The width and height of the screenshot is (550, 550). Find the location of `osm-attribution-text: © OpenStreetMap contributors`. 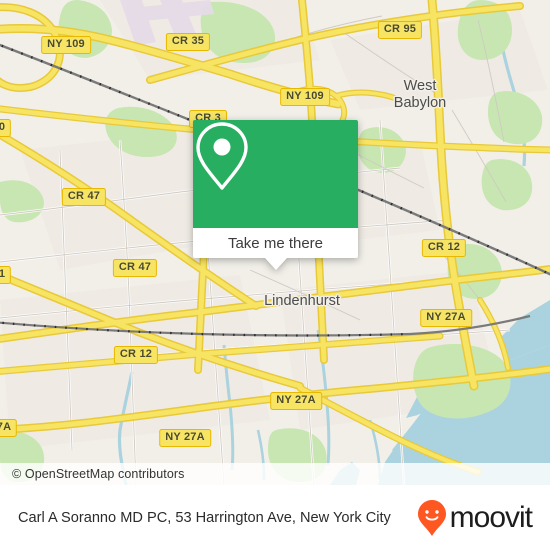

osm-attribution-text: © OpenStreetMap contributors is located at coordinates (98, 474).